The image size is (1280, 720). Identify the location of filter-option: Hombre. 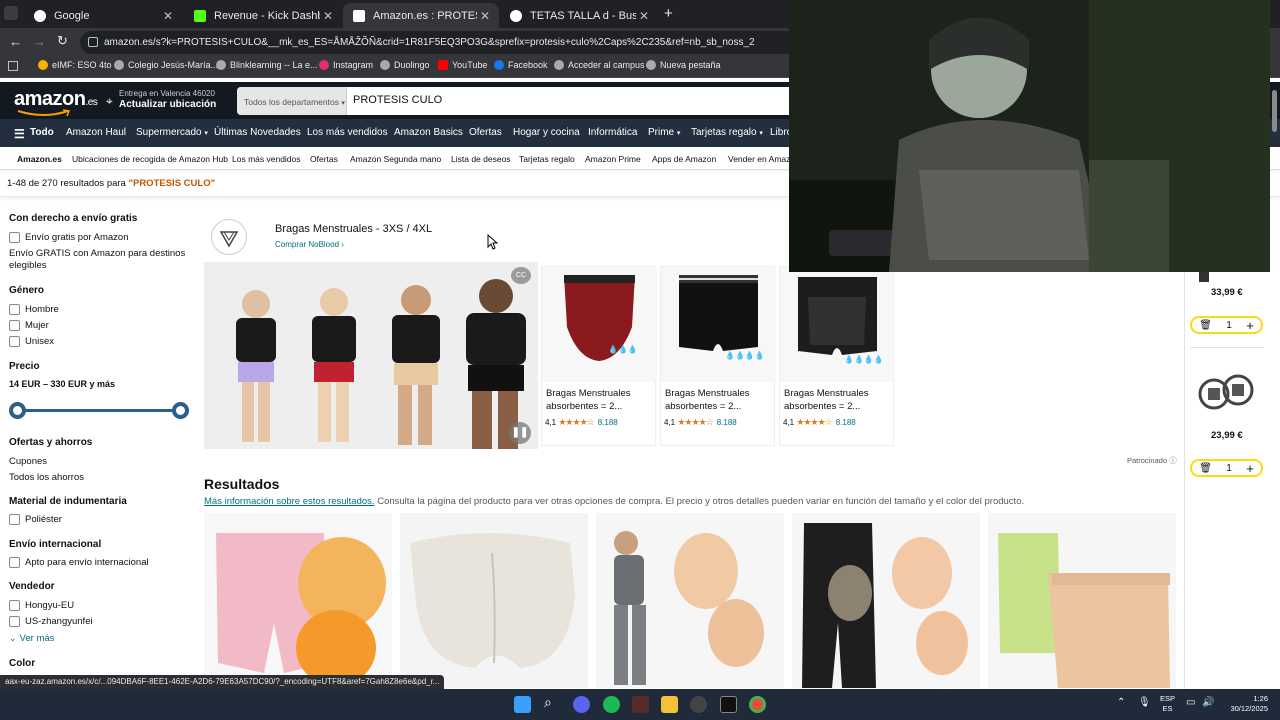
(34, 309).